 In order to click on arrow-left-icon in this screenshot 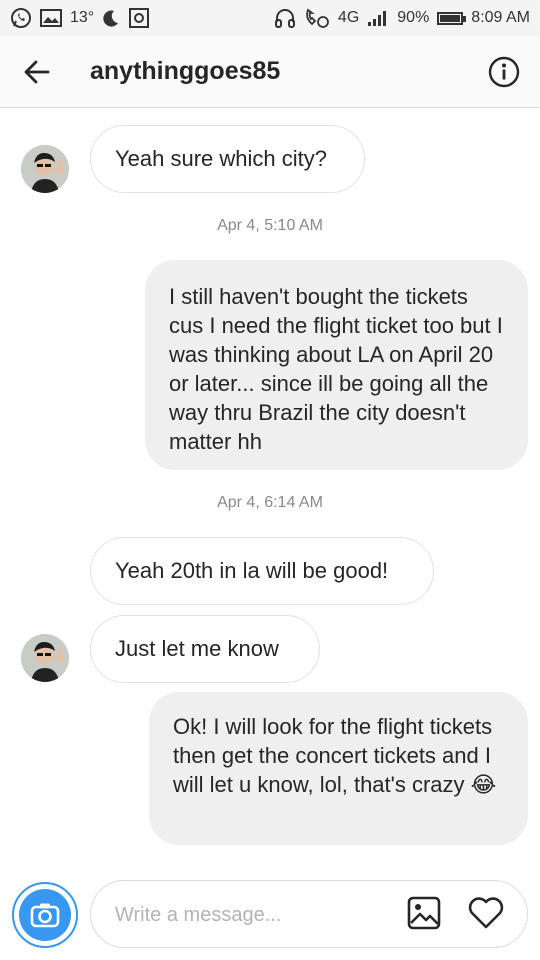, I will do `click(37, 71)`.